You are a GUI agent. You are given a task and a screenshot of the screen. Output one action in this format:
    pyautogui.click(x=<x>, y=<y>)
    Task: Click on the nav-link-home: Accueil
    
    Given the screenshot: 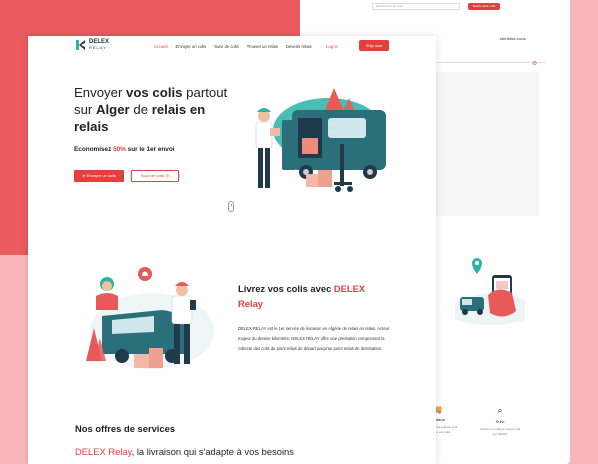 What is the action you would take?
    pyautogui.click(x=161, y=46)
    